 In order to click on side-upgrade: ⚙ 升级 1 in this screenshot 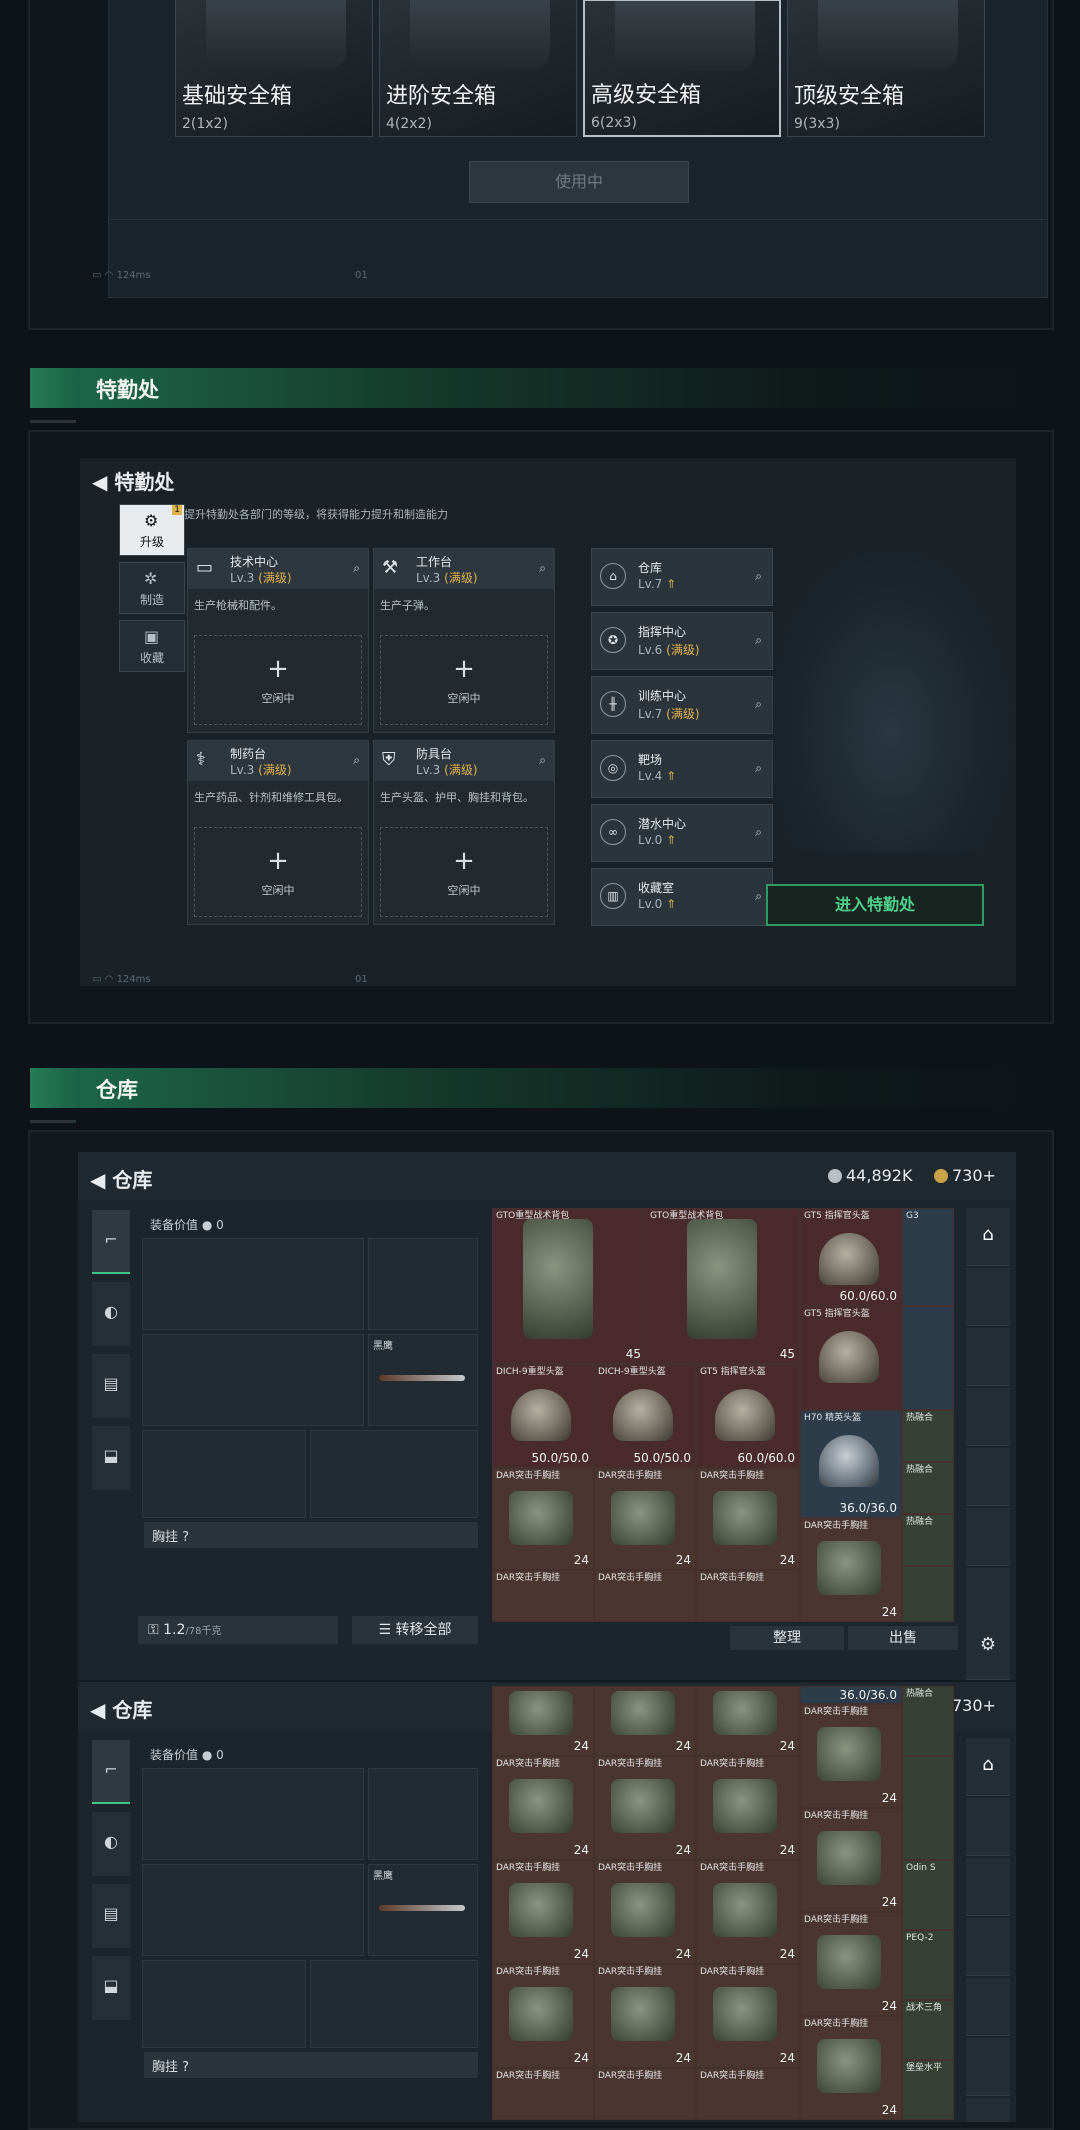, I will do `click(152, 530)`.